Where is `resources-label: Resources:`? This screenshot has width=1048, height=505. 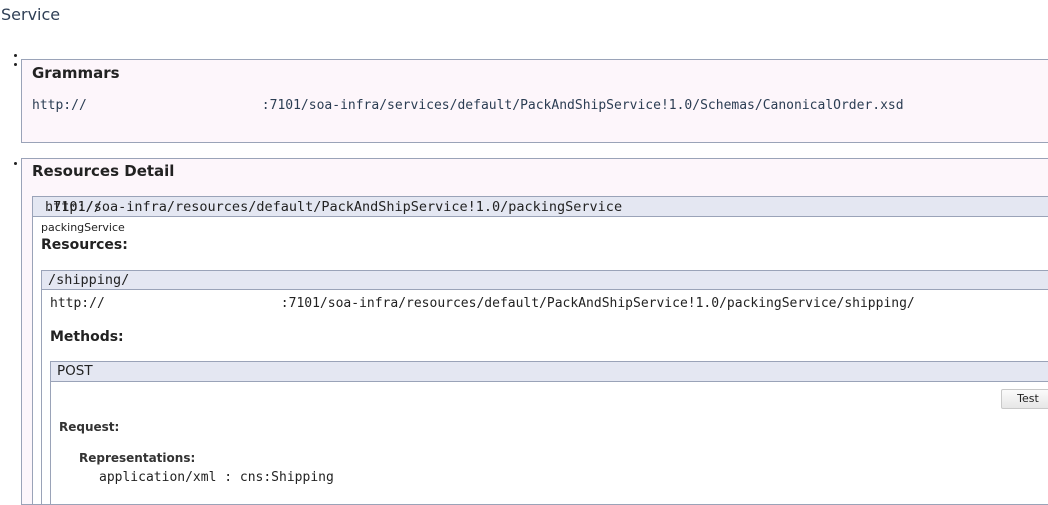
resources-label: Resources: is located at coordinates (84, 245).